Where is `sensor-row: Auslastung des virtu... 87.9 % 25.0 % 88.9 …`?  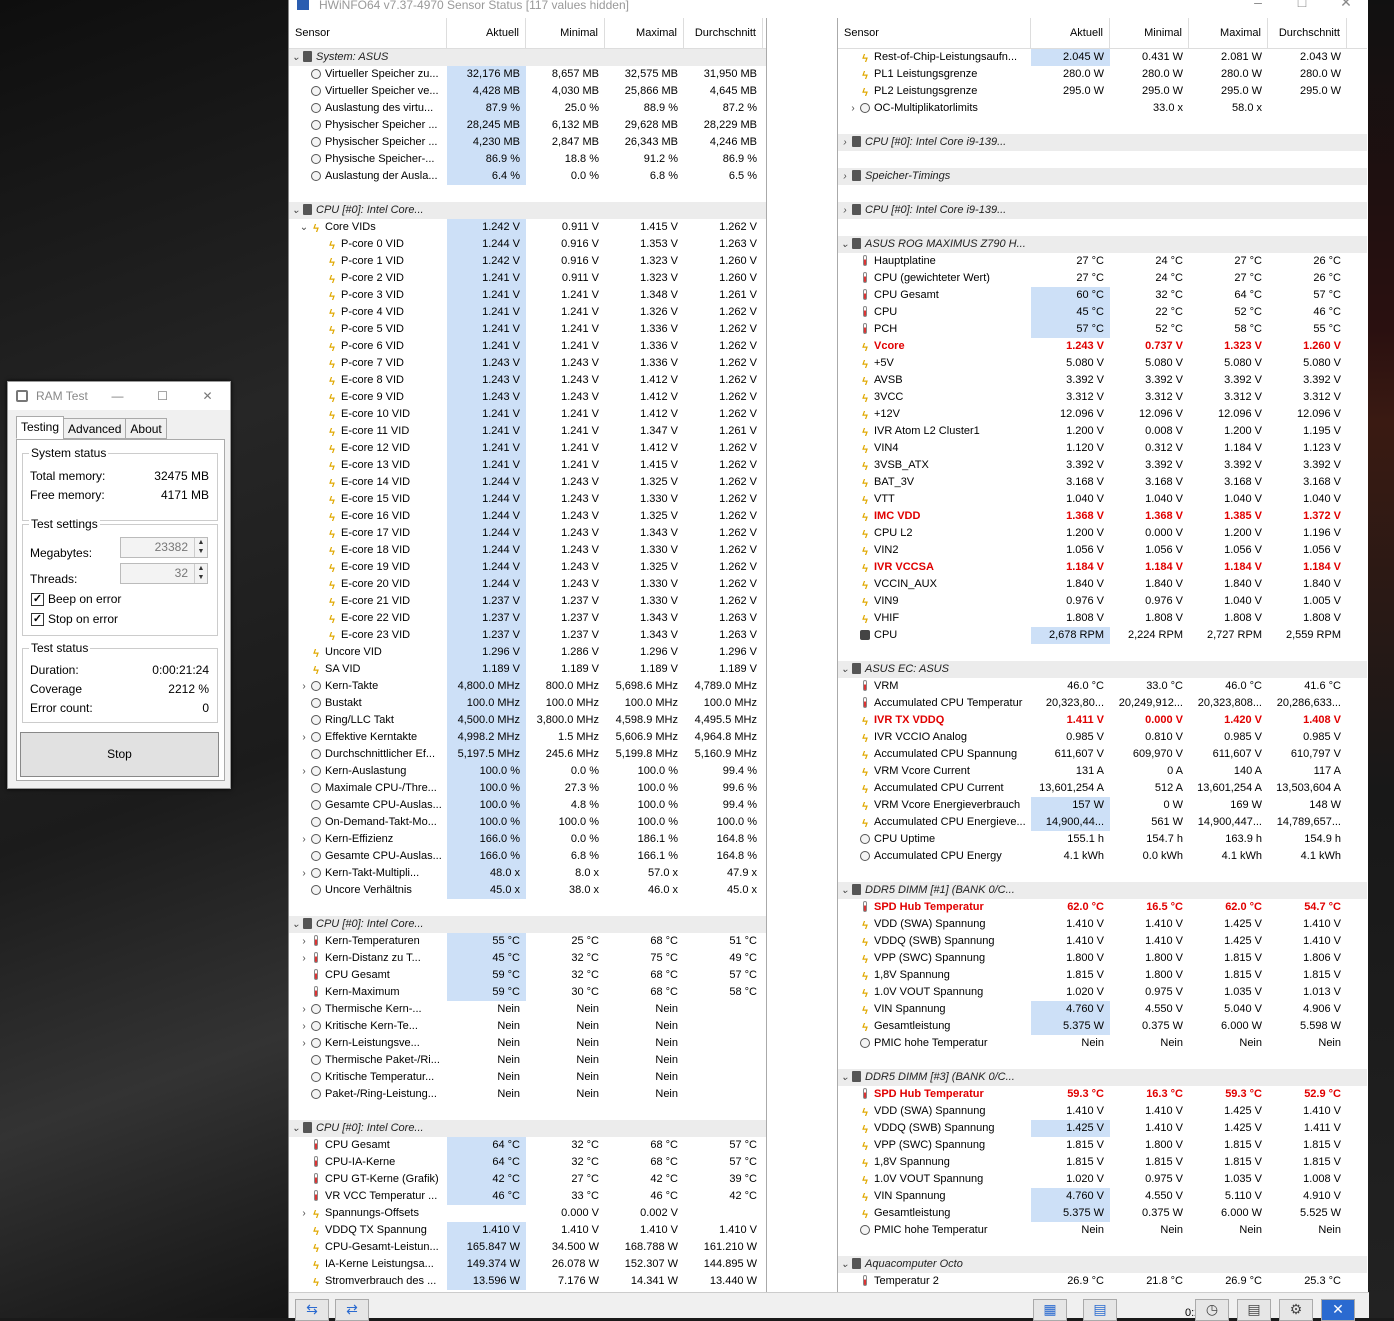 sensor-row: Auslastung des virtu... 87.9 % 25.0 % 88.9 … is located at coordinates (527, 108).